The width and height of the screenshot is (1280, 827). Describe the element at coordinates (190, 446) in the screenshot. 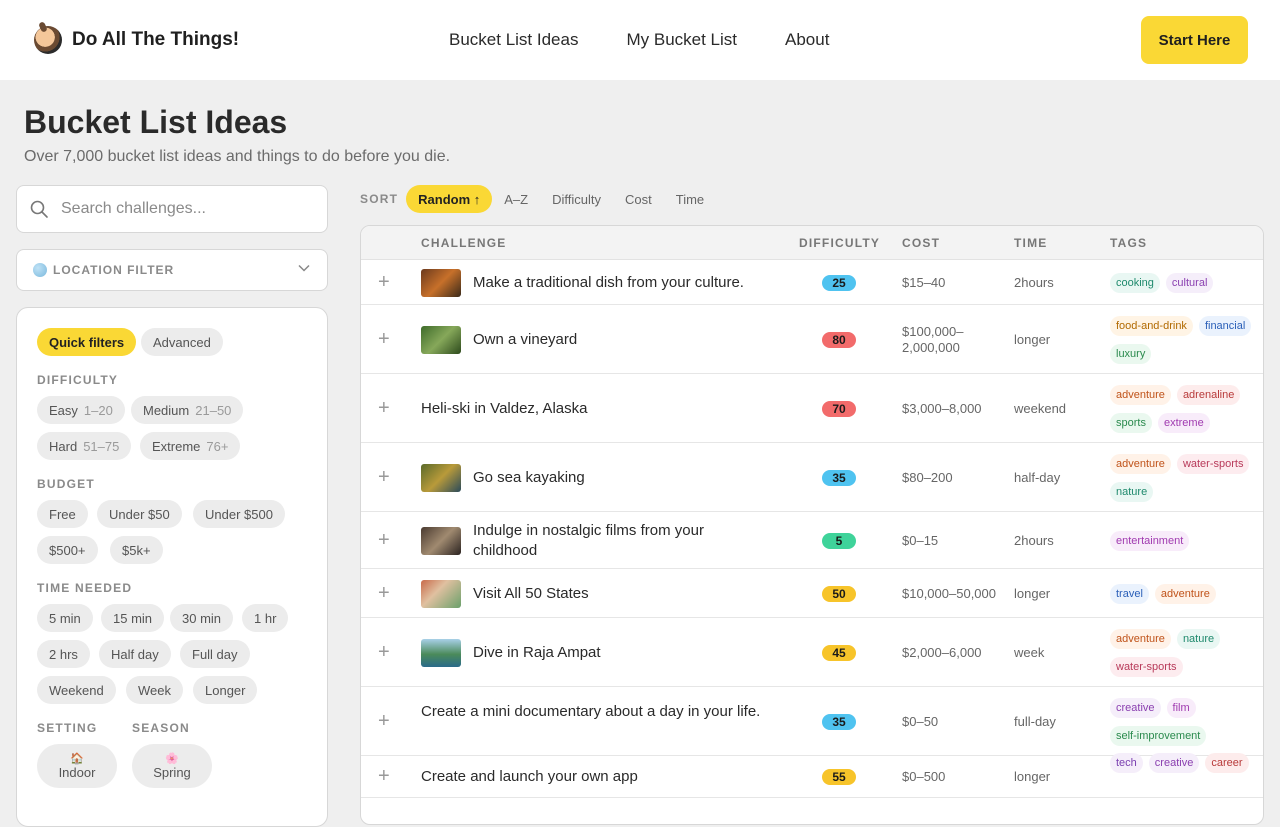

I see `difficulty-extreme-chip: Extreme 76+` at that location.